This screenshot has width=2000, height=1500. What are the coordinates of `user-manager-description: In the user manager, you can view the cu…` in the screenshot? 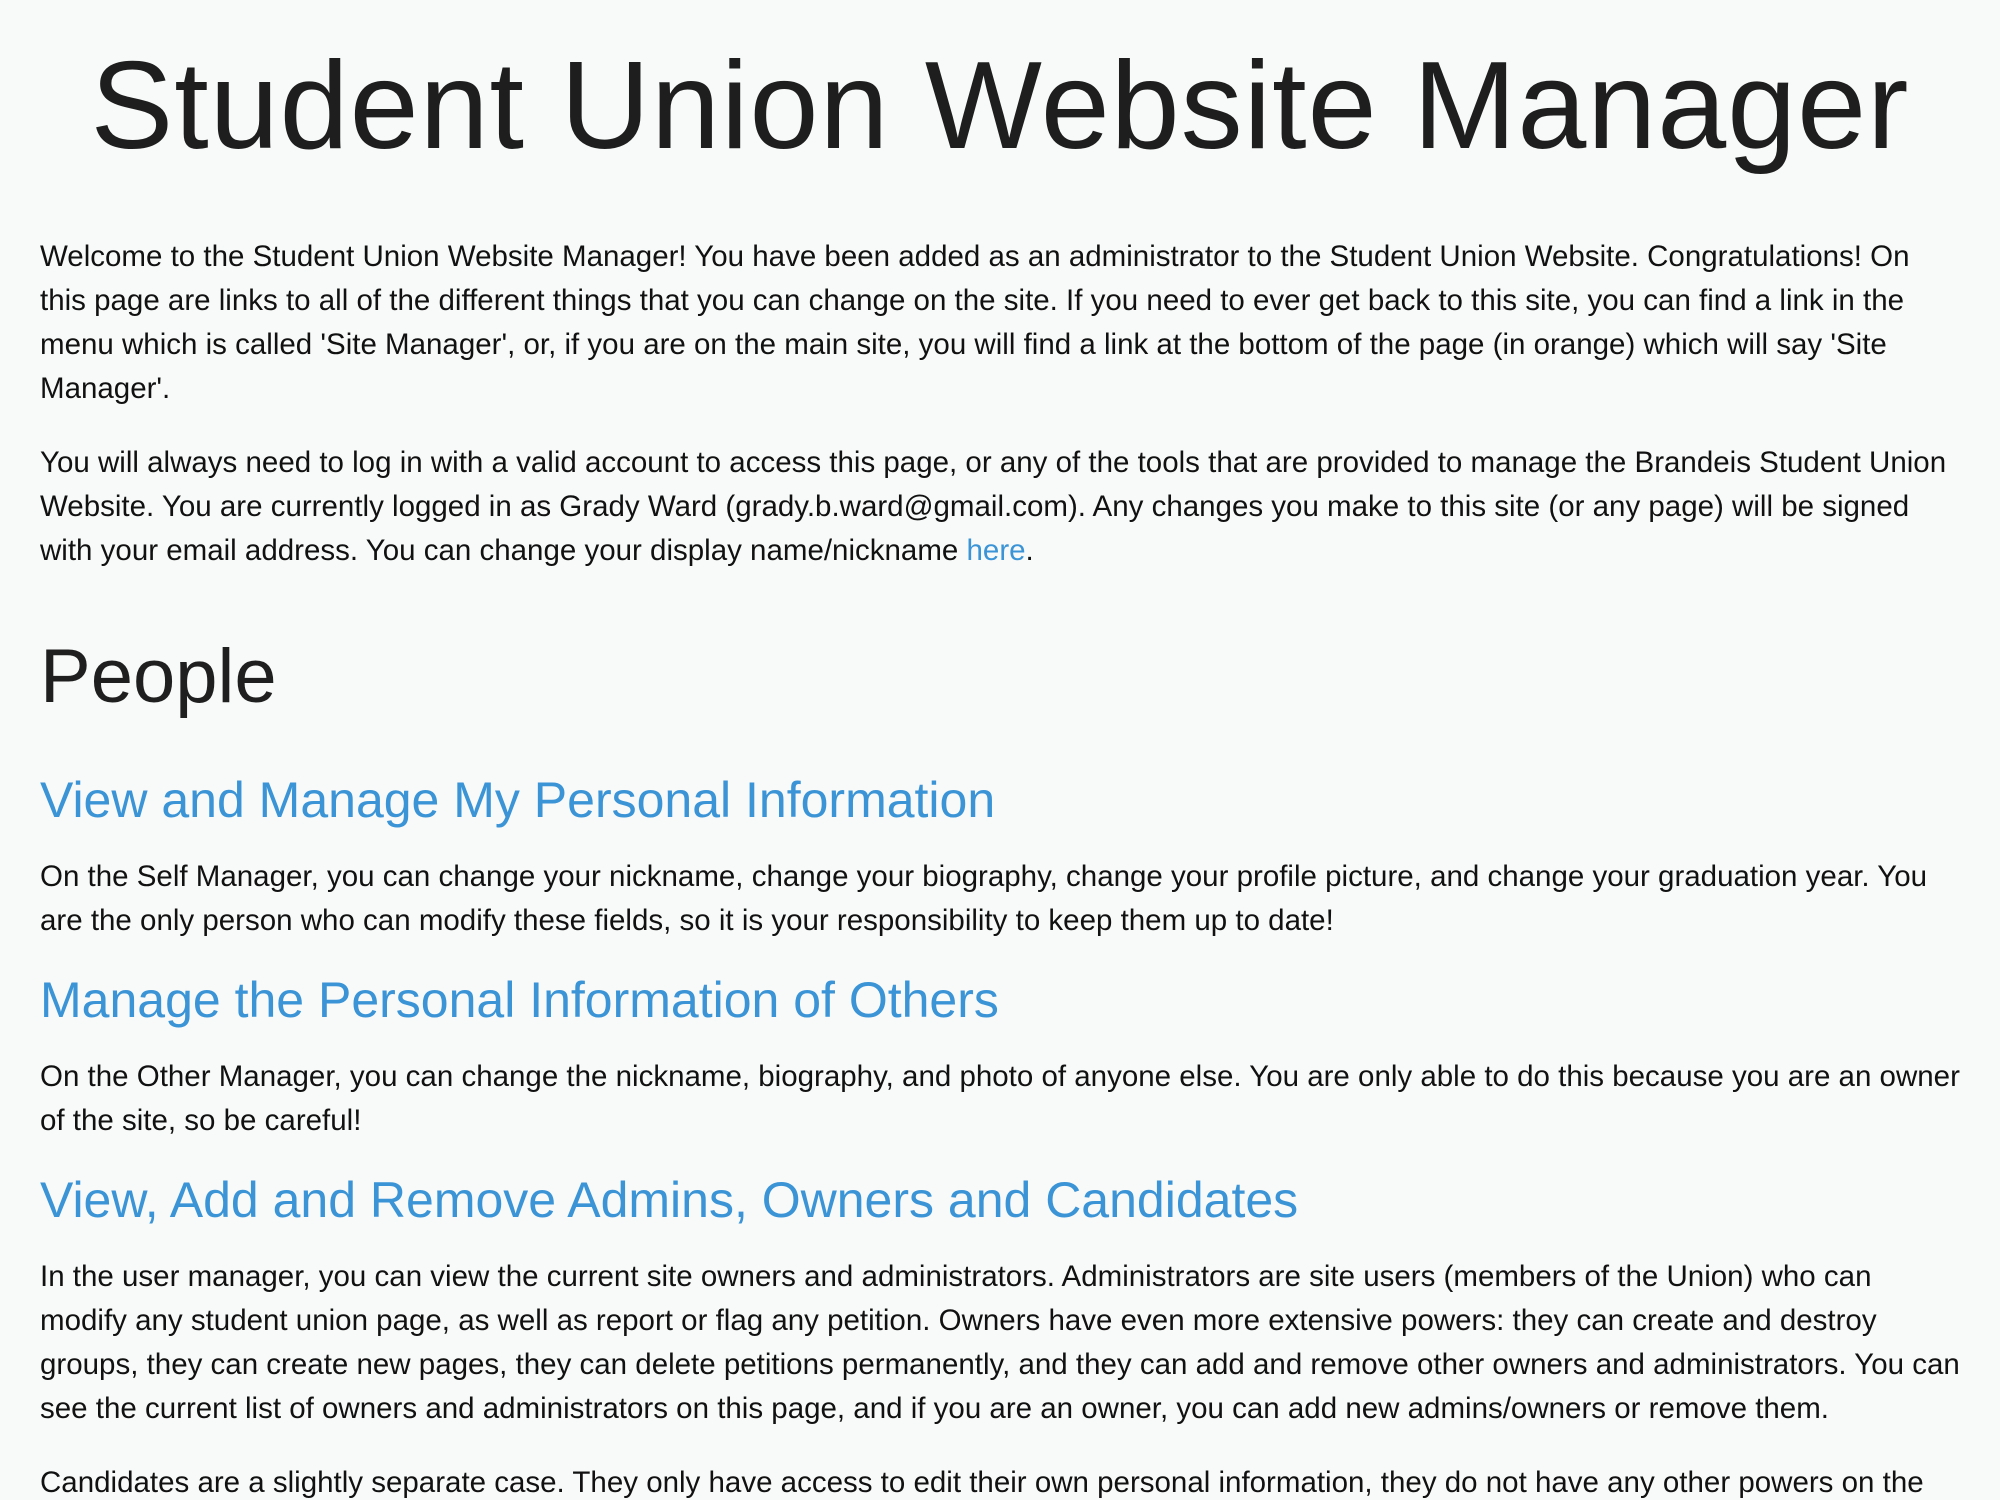 It's located at (1000, 1342).